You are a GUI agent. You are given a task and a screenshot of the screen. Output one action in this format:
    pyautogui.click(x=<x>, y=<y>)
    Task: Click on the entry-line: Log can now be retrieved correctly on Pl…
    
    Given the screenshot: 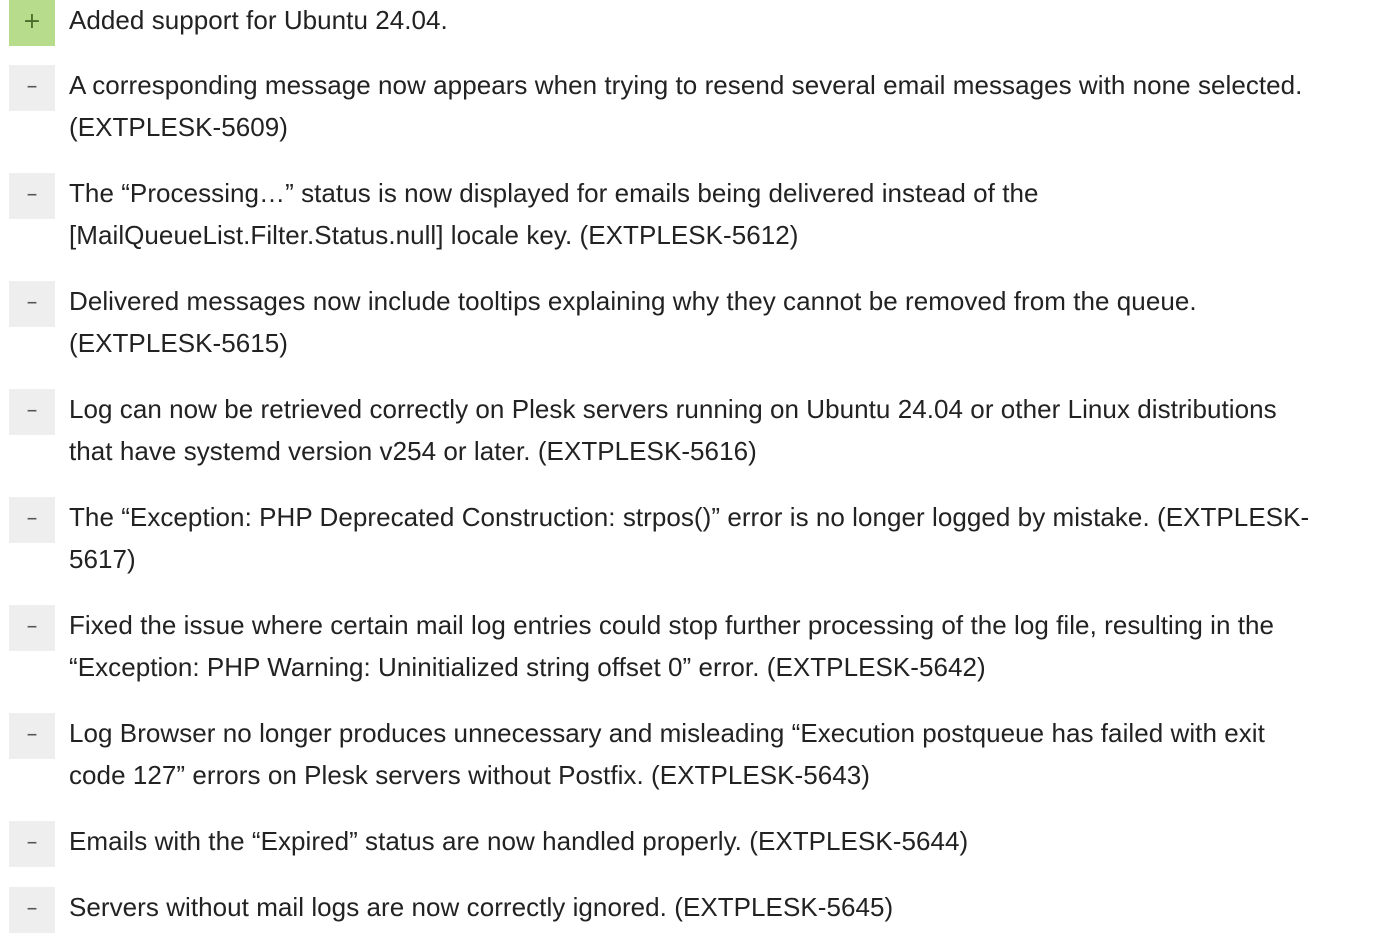 What is the action you would take?
    pyautogui.click(x=673, y=409)
    